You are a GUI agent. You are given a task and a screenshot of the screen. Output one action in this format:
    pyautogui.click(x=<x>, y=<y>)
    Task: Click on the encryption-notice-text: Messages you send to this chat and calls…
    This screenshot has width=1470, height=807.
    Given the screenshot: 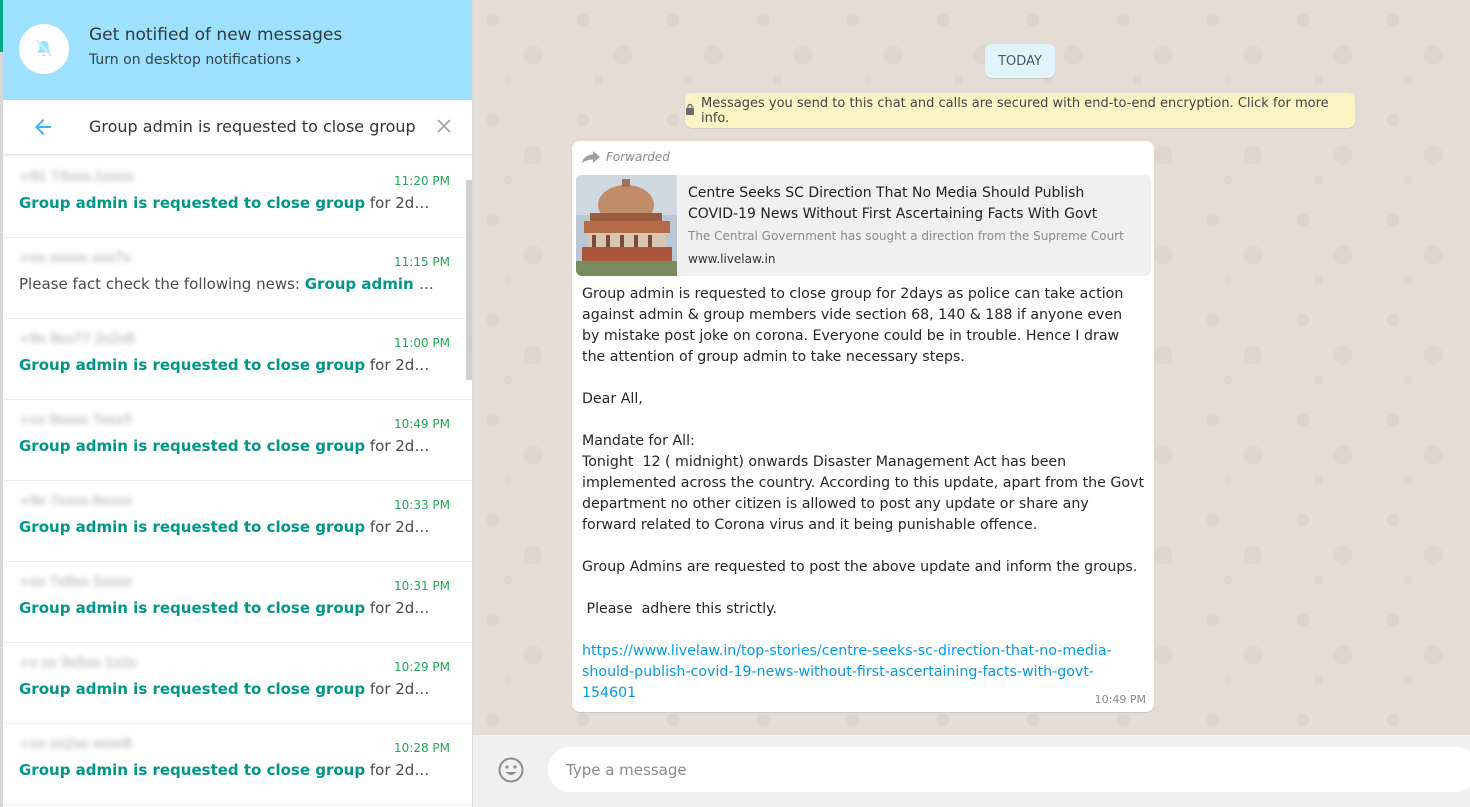 What is the action you would take?
    pyautogui.click(x=1015, y=110)
    